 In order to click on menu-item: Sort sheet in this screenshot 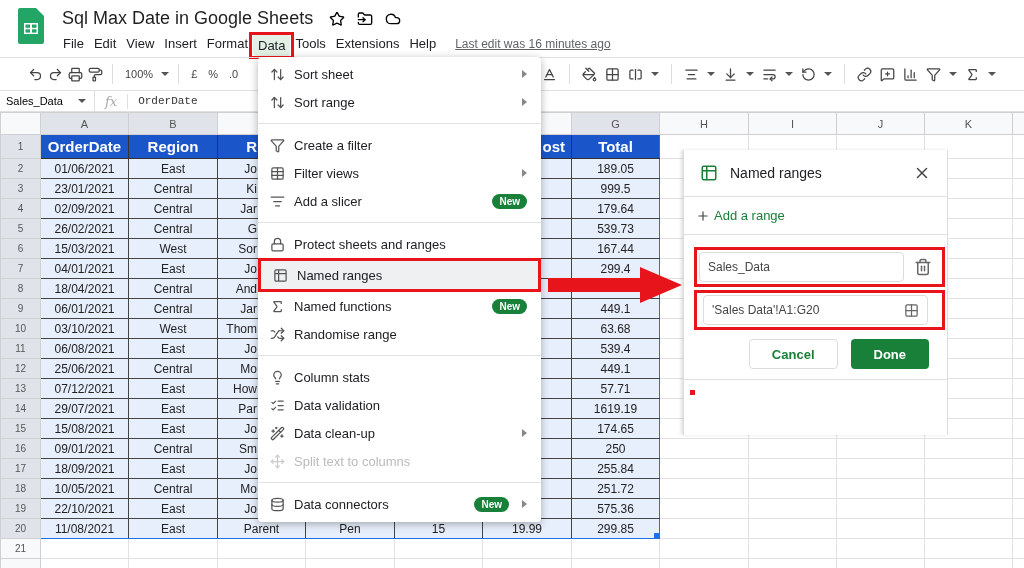, I will do `click(399, 74)`.